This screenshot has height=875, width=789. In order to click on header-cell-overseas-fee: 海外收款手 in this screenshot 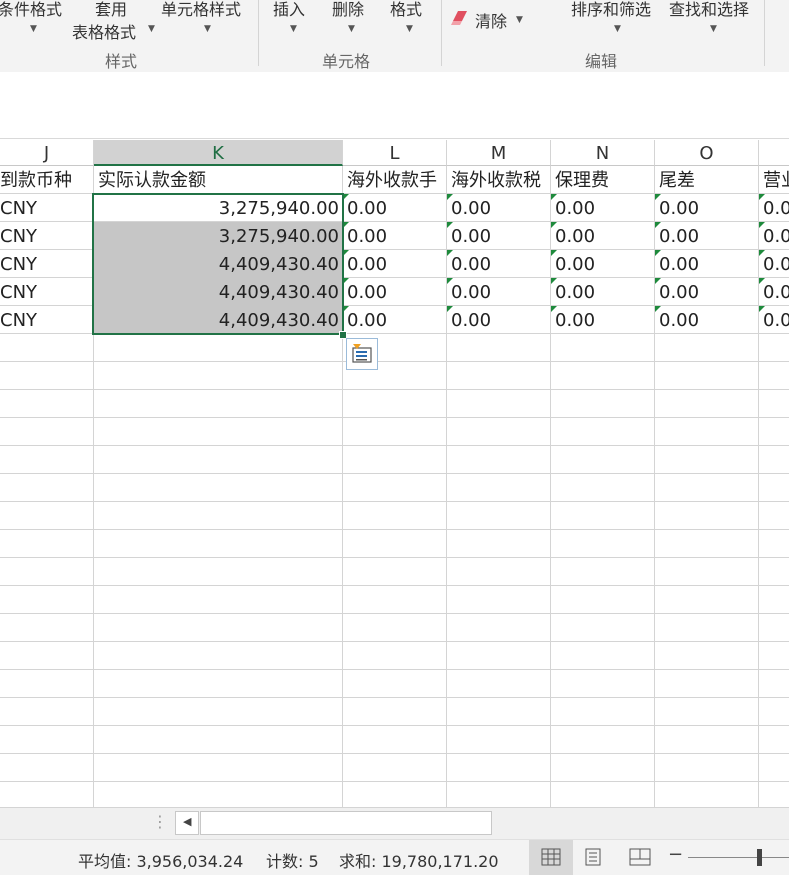, I will do `click(394, 180)`.